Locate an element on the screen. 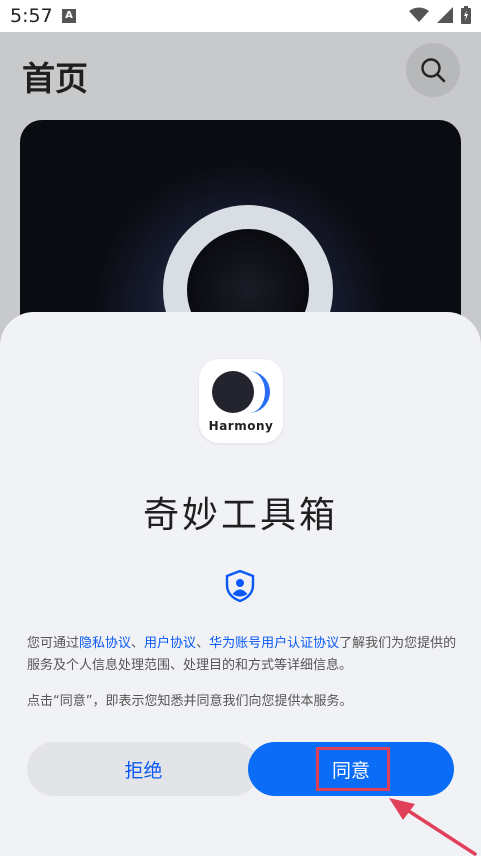 This screenshot has width=481, height=856. status-bar: 5:57 A is located at coordinates (240, 16).